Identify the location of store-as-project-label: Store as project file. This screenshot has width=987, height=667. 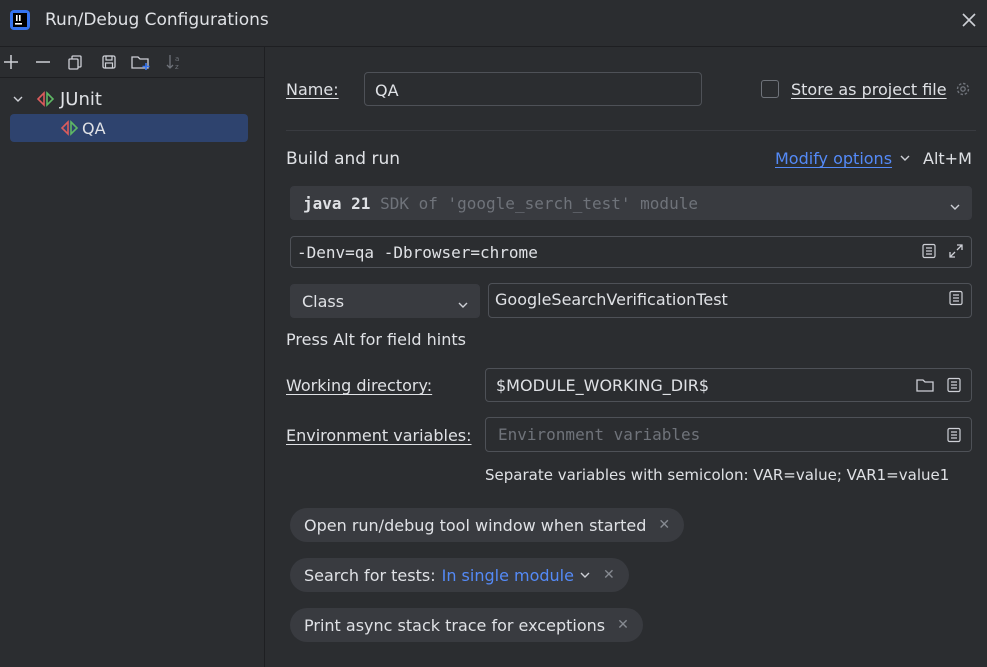
(869, 89).